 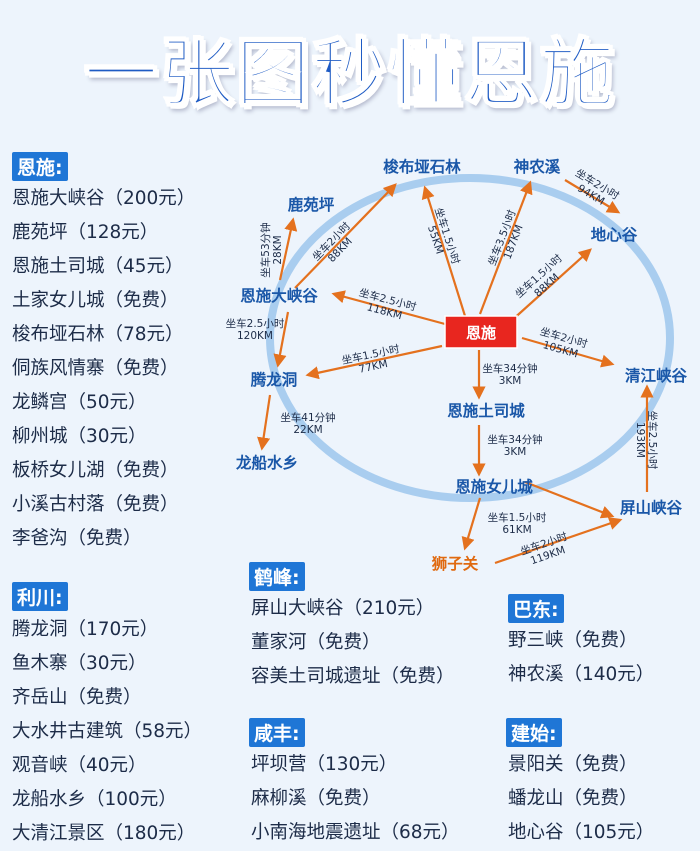 I want to click on svg-text: 193KM, so click(x=640, y=440).